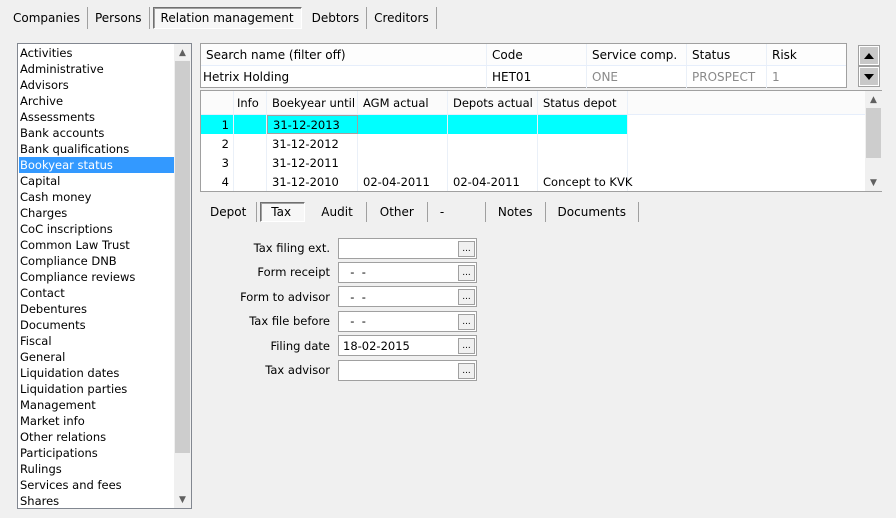 This screenshot has height=518, width=896. What do you see at coordinates (96, 309) in the screenshot?
I see `sidebar-item-debentures: Debentures` at bounding box center [96, 309].